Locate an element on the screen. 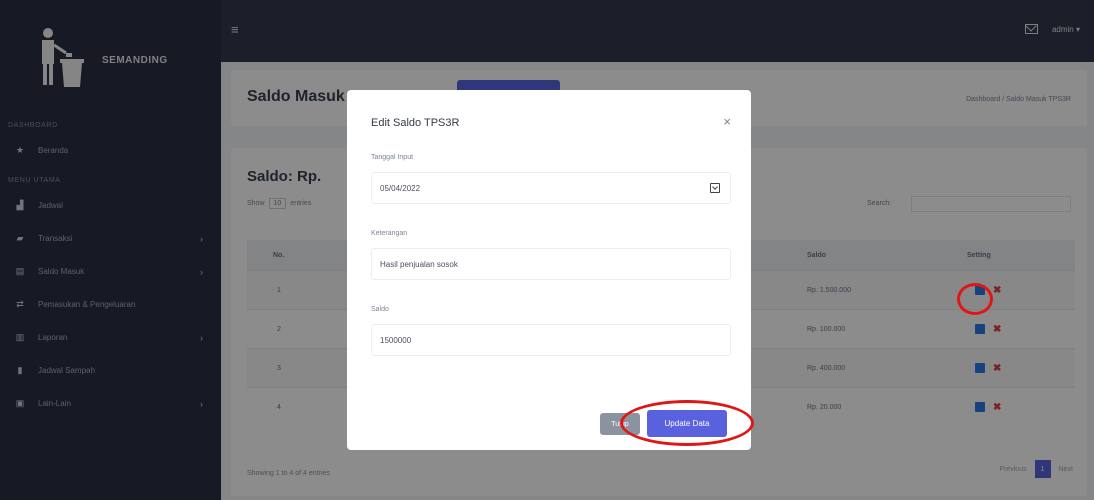 This screenshot has height=500, width=1094. annotation-circle-update is located at coordinates (687, 423).